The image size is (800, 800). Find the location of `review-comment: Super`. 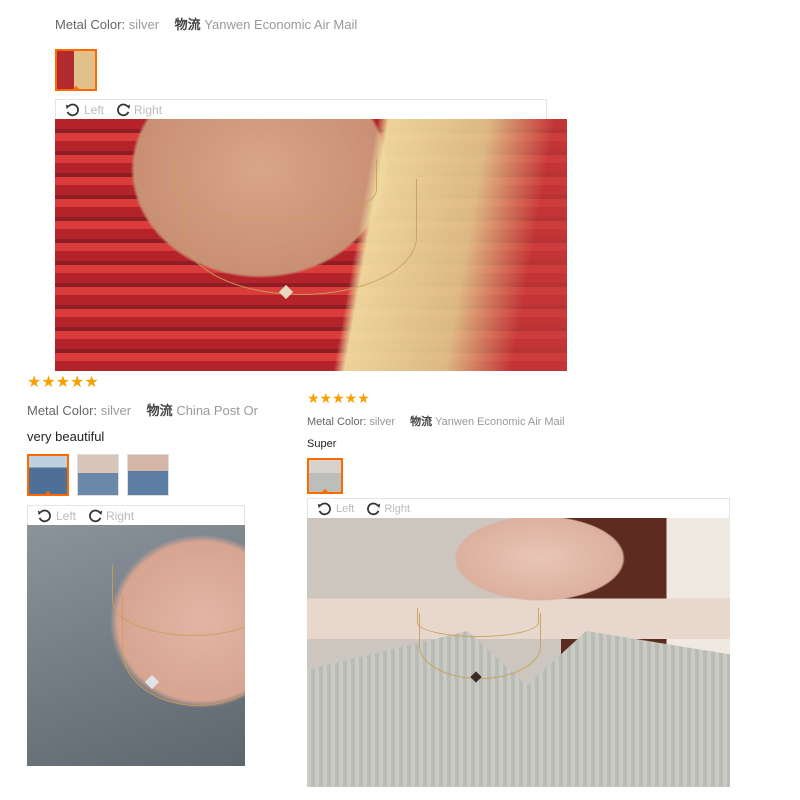

review-comment: Super is located at coordinates (322, 444).